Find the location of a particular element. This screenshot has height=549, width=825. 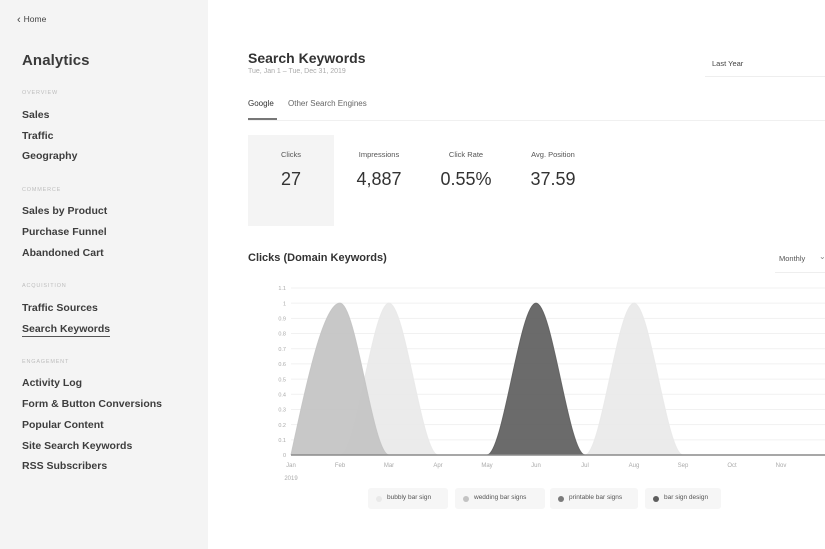

legend-item-bubbly-bar-sign: bubbly bar sign is located at coordinates (408, 498).